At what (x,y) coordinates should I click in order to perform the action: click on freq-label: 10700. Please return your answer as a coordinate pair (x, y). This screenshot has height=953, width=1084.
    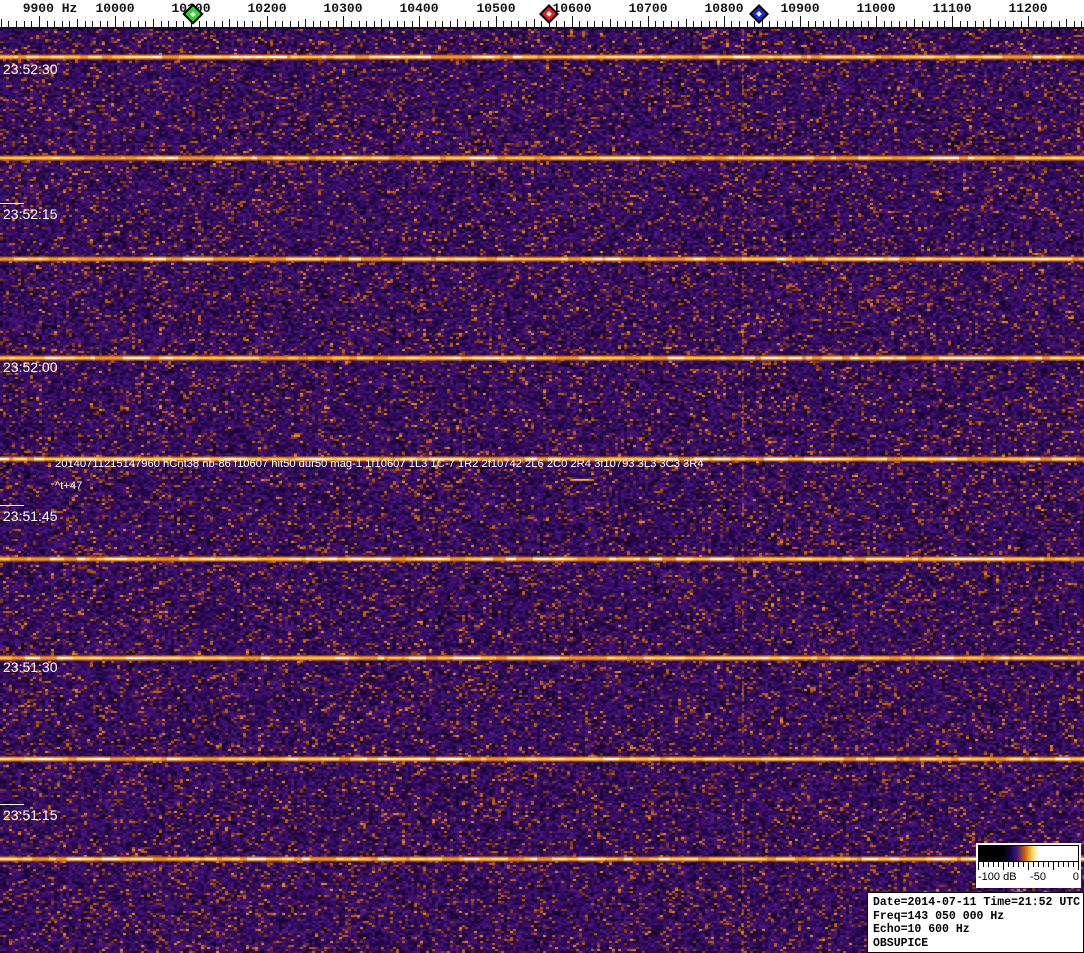
    Looking at the image, I should click on (648, 8).